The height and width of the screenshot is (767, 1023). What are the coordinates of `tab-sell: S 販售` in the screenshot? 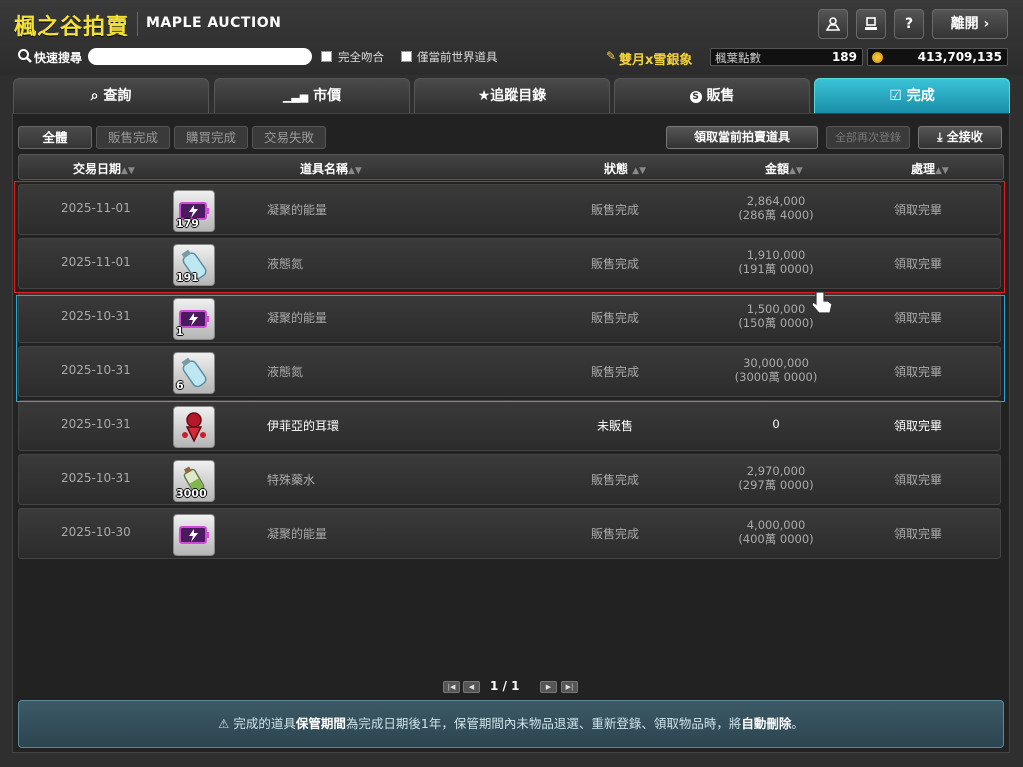 It's located at (712, 95).